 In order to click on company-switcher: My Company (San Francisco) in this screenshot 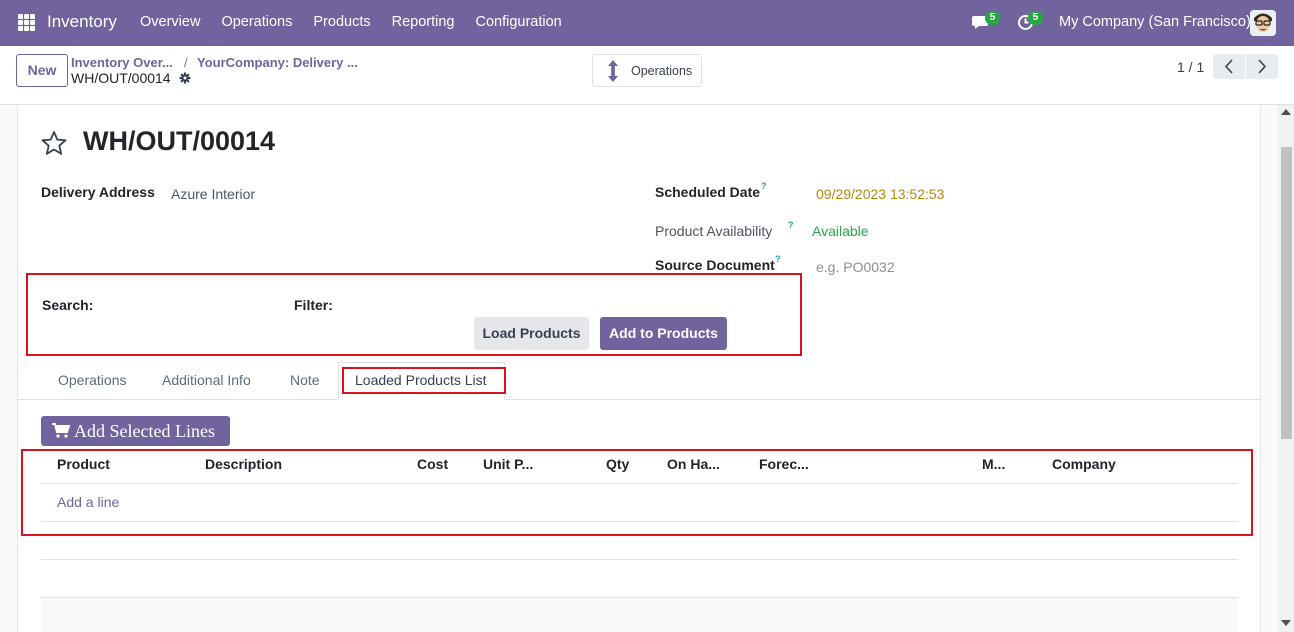, I will do `click(1155, 22)`.